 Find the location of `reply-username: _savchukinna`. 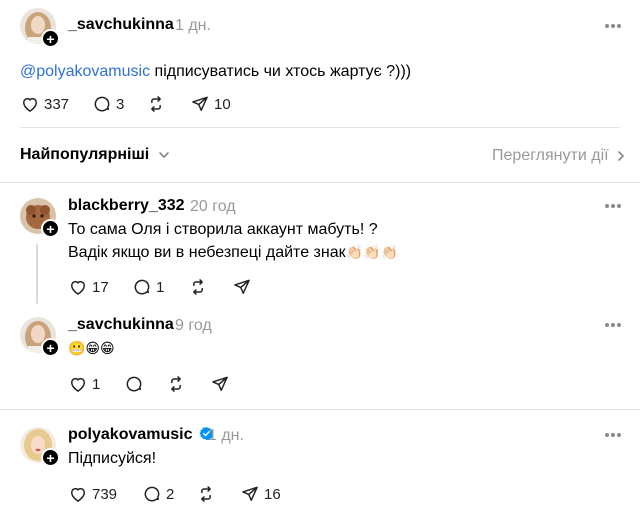

reply-username: _savchukinna is located at coordinates (121, 325).